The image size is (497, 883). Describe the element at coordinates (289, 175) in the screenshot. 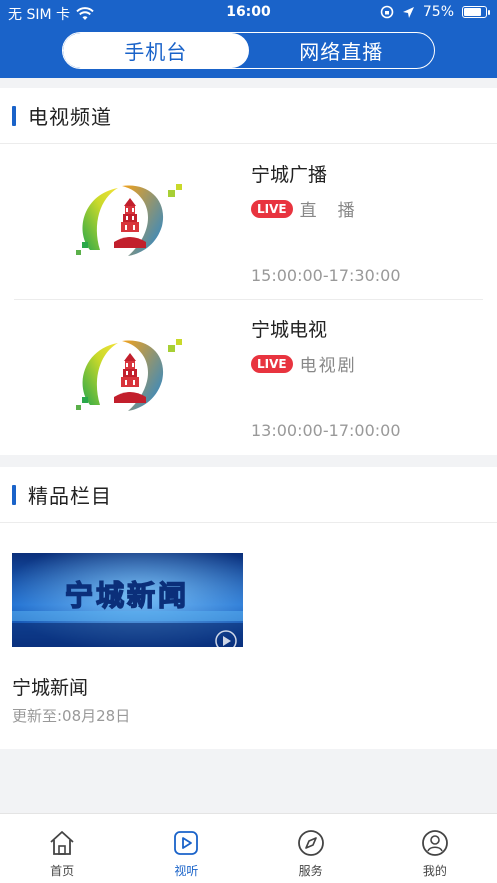

I see `channel-name: 宁城广播` at that location.